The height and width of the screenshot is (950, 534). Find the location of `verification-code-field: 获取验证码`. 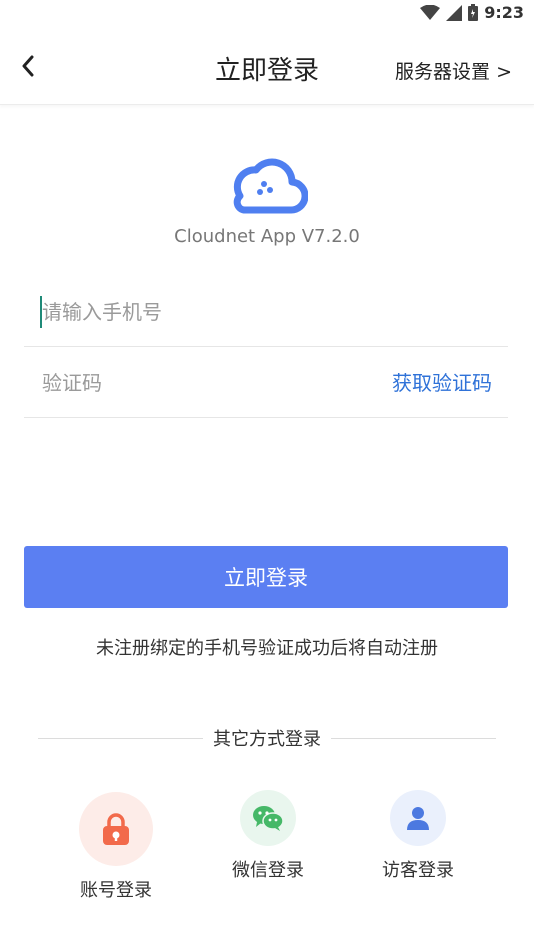

verification-code-field: 获取验证码 is located at coordinates (266, 382).